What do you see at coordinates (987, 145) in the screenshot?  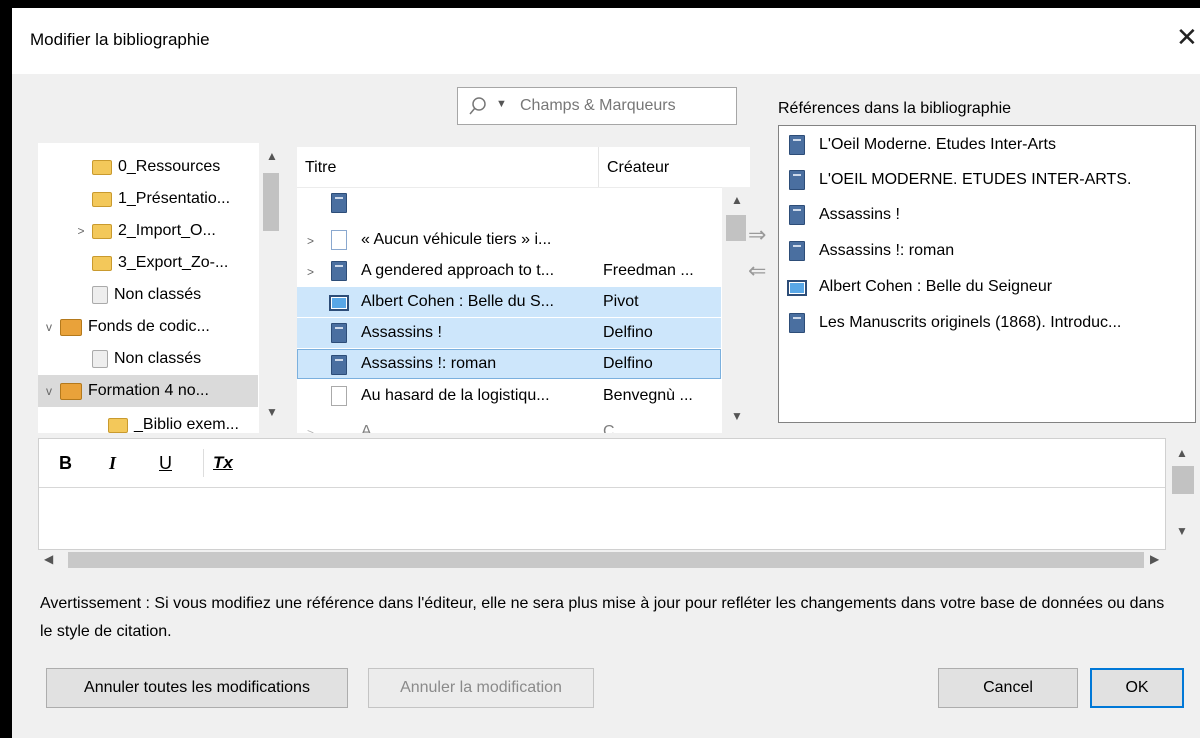 I see `list-item: L'Oeil Moderne. Etudes Inter-Arts` at bounding box center [987, 145].